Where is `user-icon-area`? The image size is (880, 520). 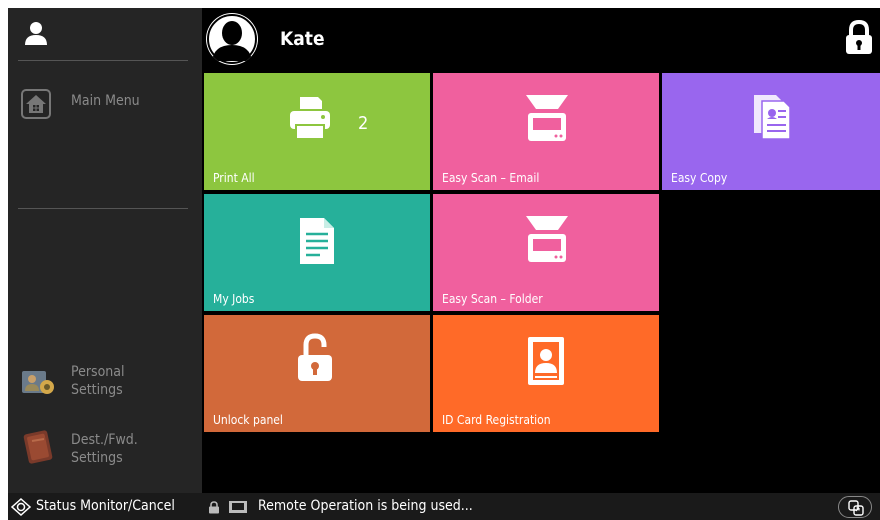
user-icon-area is located at coordinates (105, 34).